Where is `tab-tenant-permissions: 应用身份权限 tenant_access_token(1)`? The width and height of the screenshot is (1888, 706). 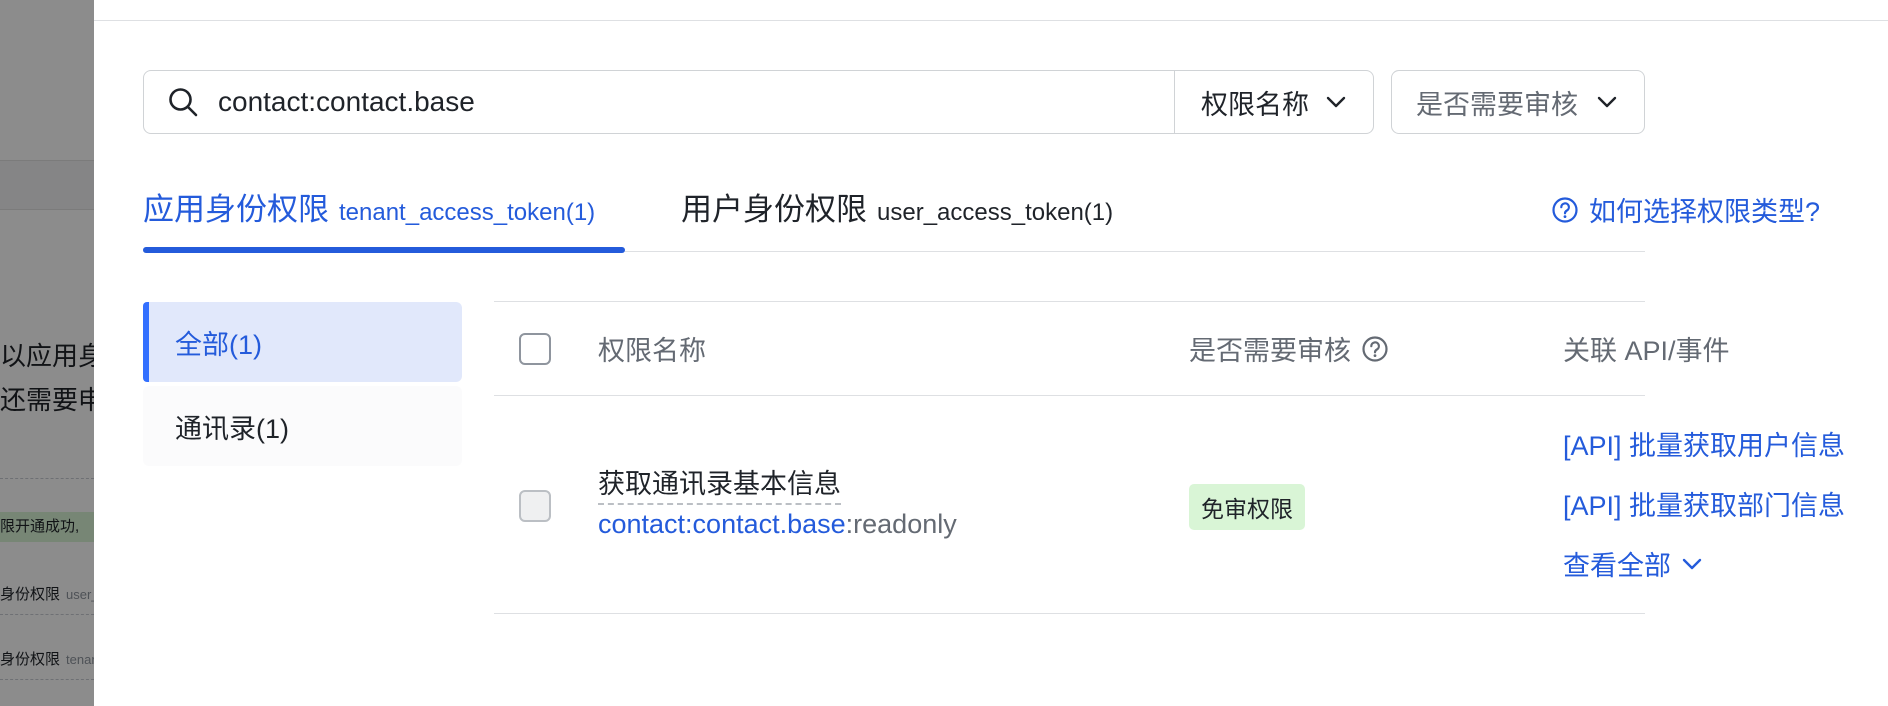 tab-tenant-permissions: 应用身份权限 tenant_access_token(1) is located at coordinates (369, 206).